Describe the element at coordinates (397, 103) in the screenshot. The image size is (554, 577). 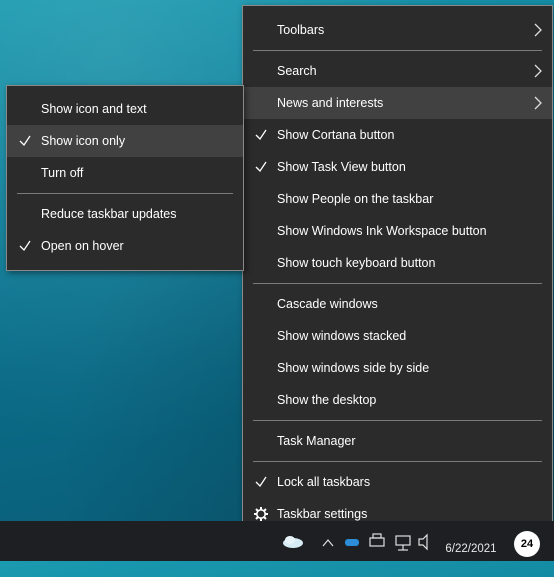
I see `menu-item-news-and-interests: News and interests` at that location.